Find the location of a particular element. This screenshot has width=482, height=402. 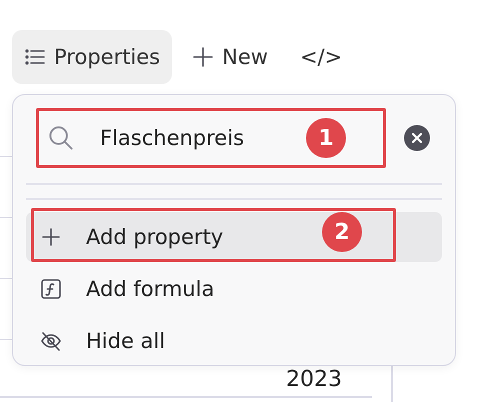

search-icon is located at coordinates (61, 138).